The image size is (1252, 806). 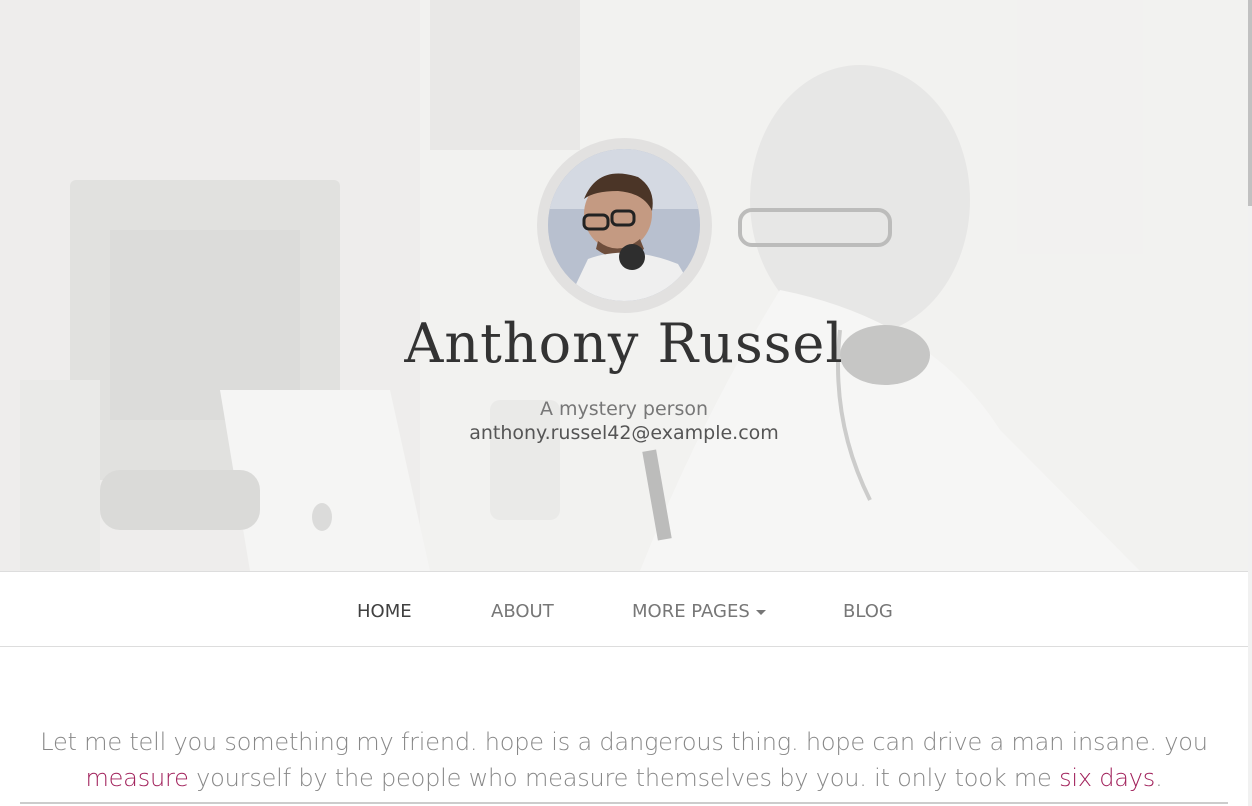 What do you see at coordinates (624, 225) in the screenshot?
I see `avatar` at bounding box center [624, 225].